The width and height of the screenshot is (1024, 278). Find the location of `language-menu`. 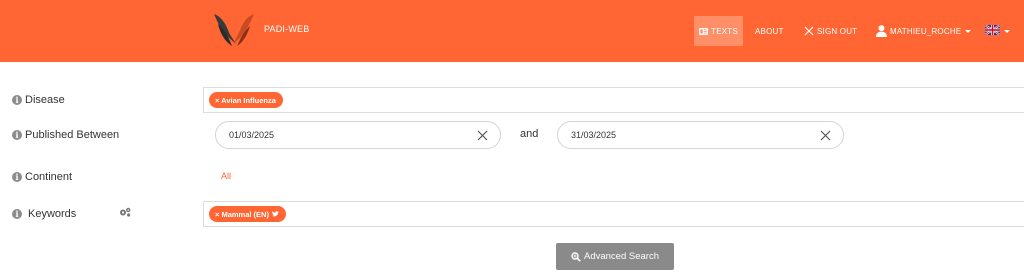

language-menu is located at coordinates (997, 31).